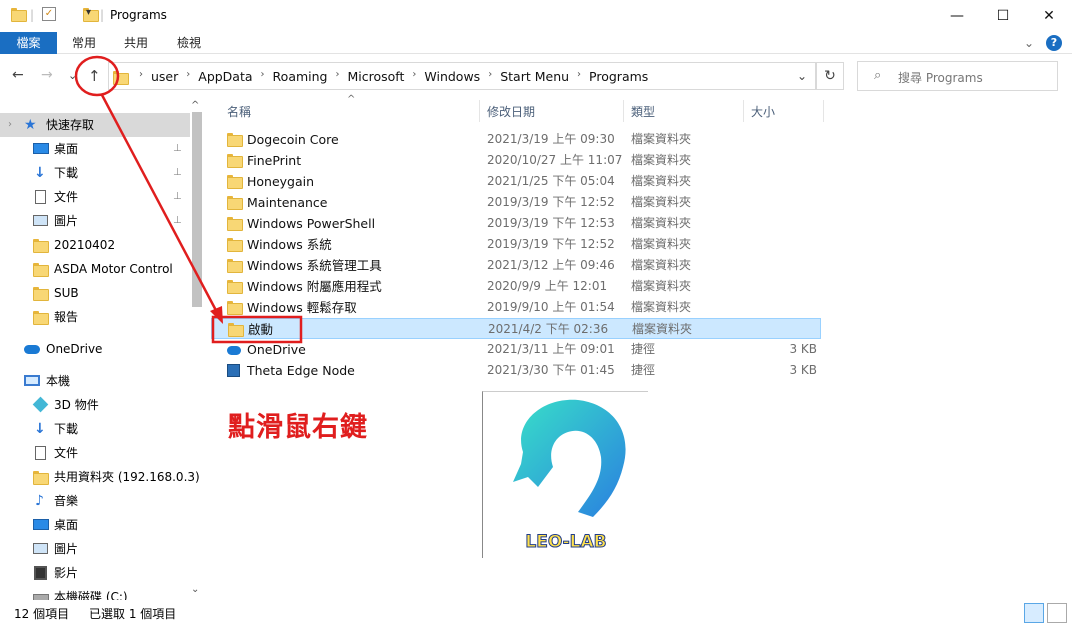  I want to click on sidebar-item-local-disk-c: 本機磁碟 (C:), so click(95, 592).